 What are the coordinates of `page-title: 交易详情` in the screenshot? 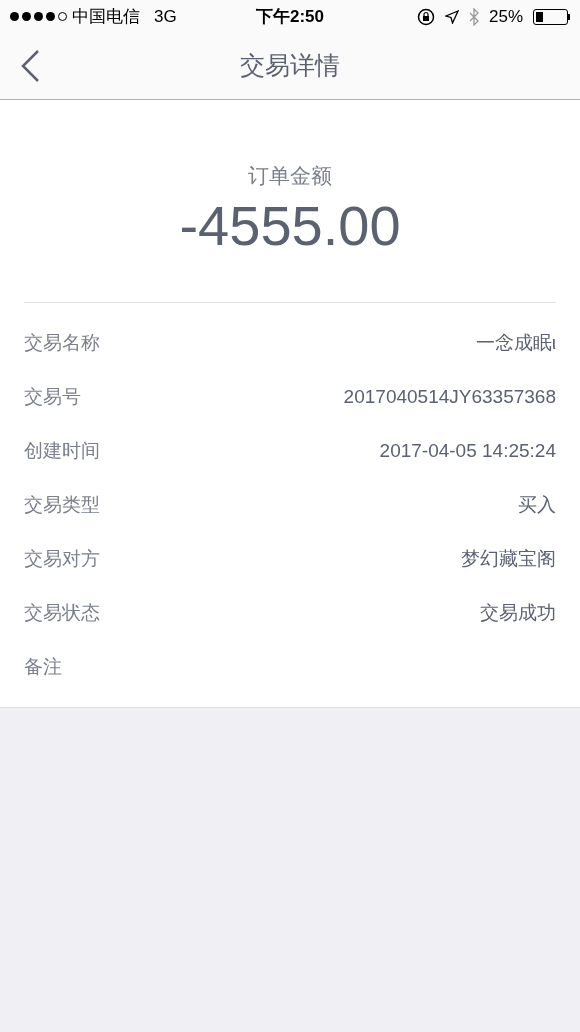 It's located at (290, 66).